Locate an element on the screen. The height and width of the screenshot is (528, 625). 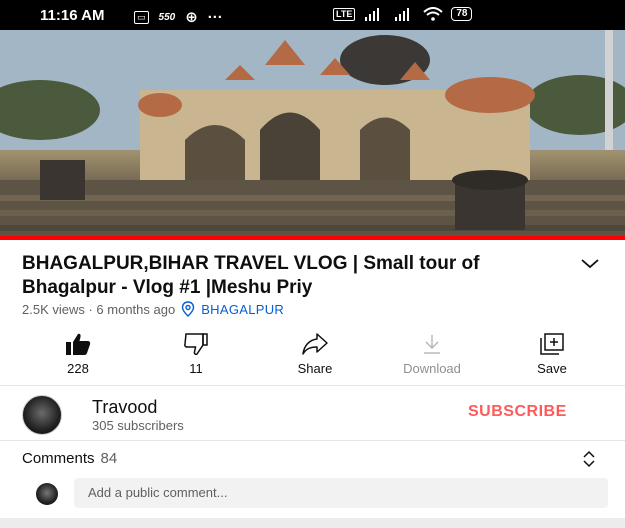
save-button: Save is located at coordinates (552, 354).